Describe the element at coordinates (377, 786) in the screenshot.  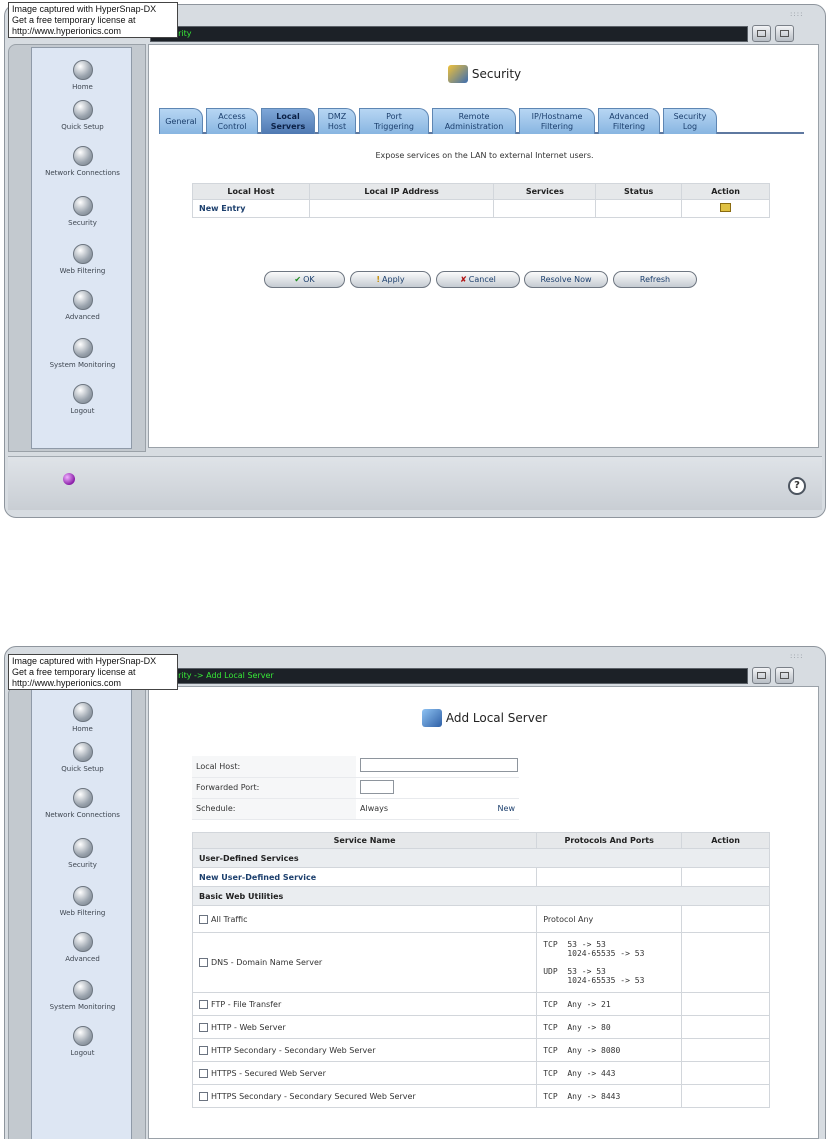
I see `forwarded-port-input` at that location.